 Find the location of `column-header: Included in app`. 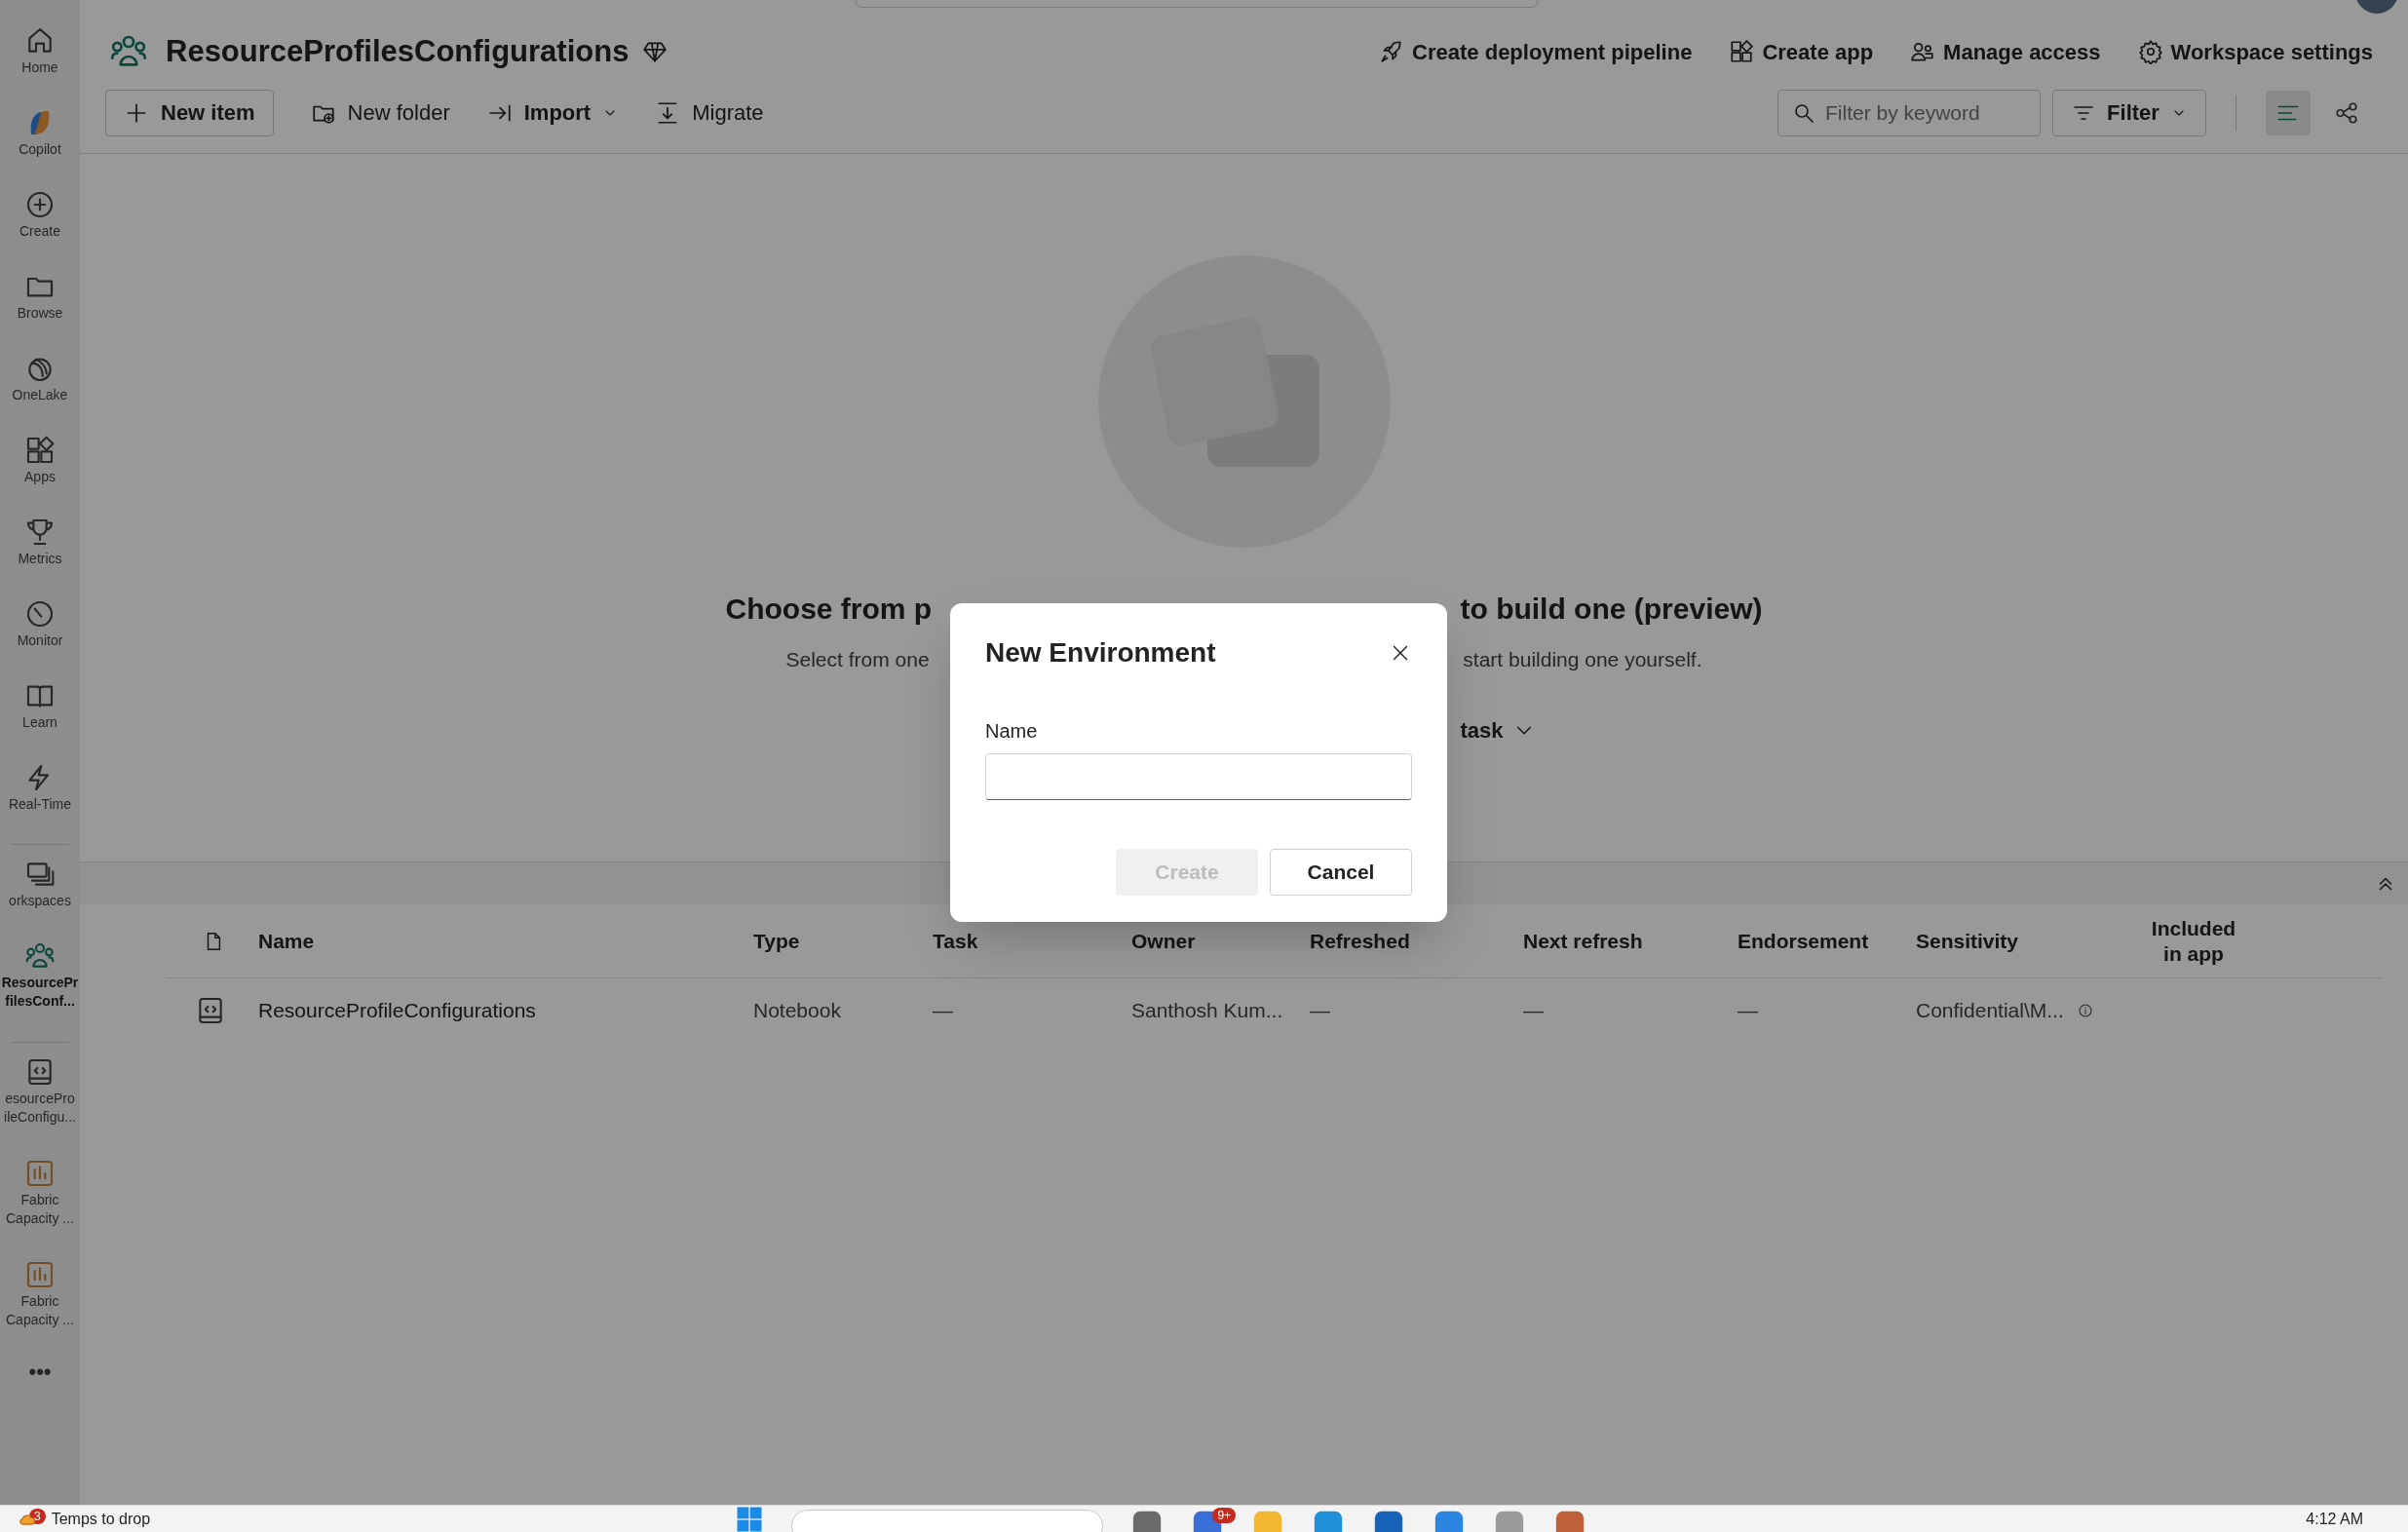

column-header: Included in app is located at coordinates (2194, 941).